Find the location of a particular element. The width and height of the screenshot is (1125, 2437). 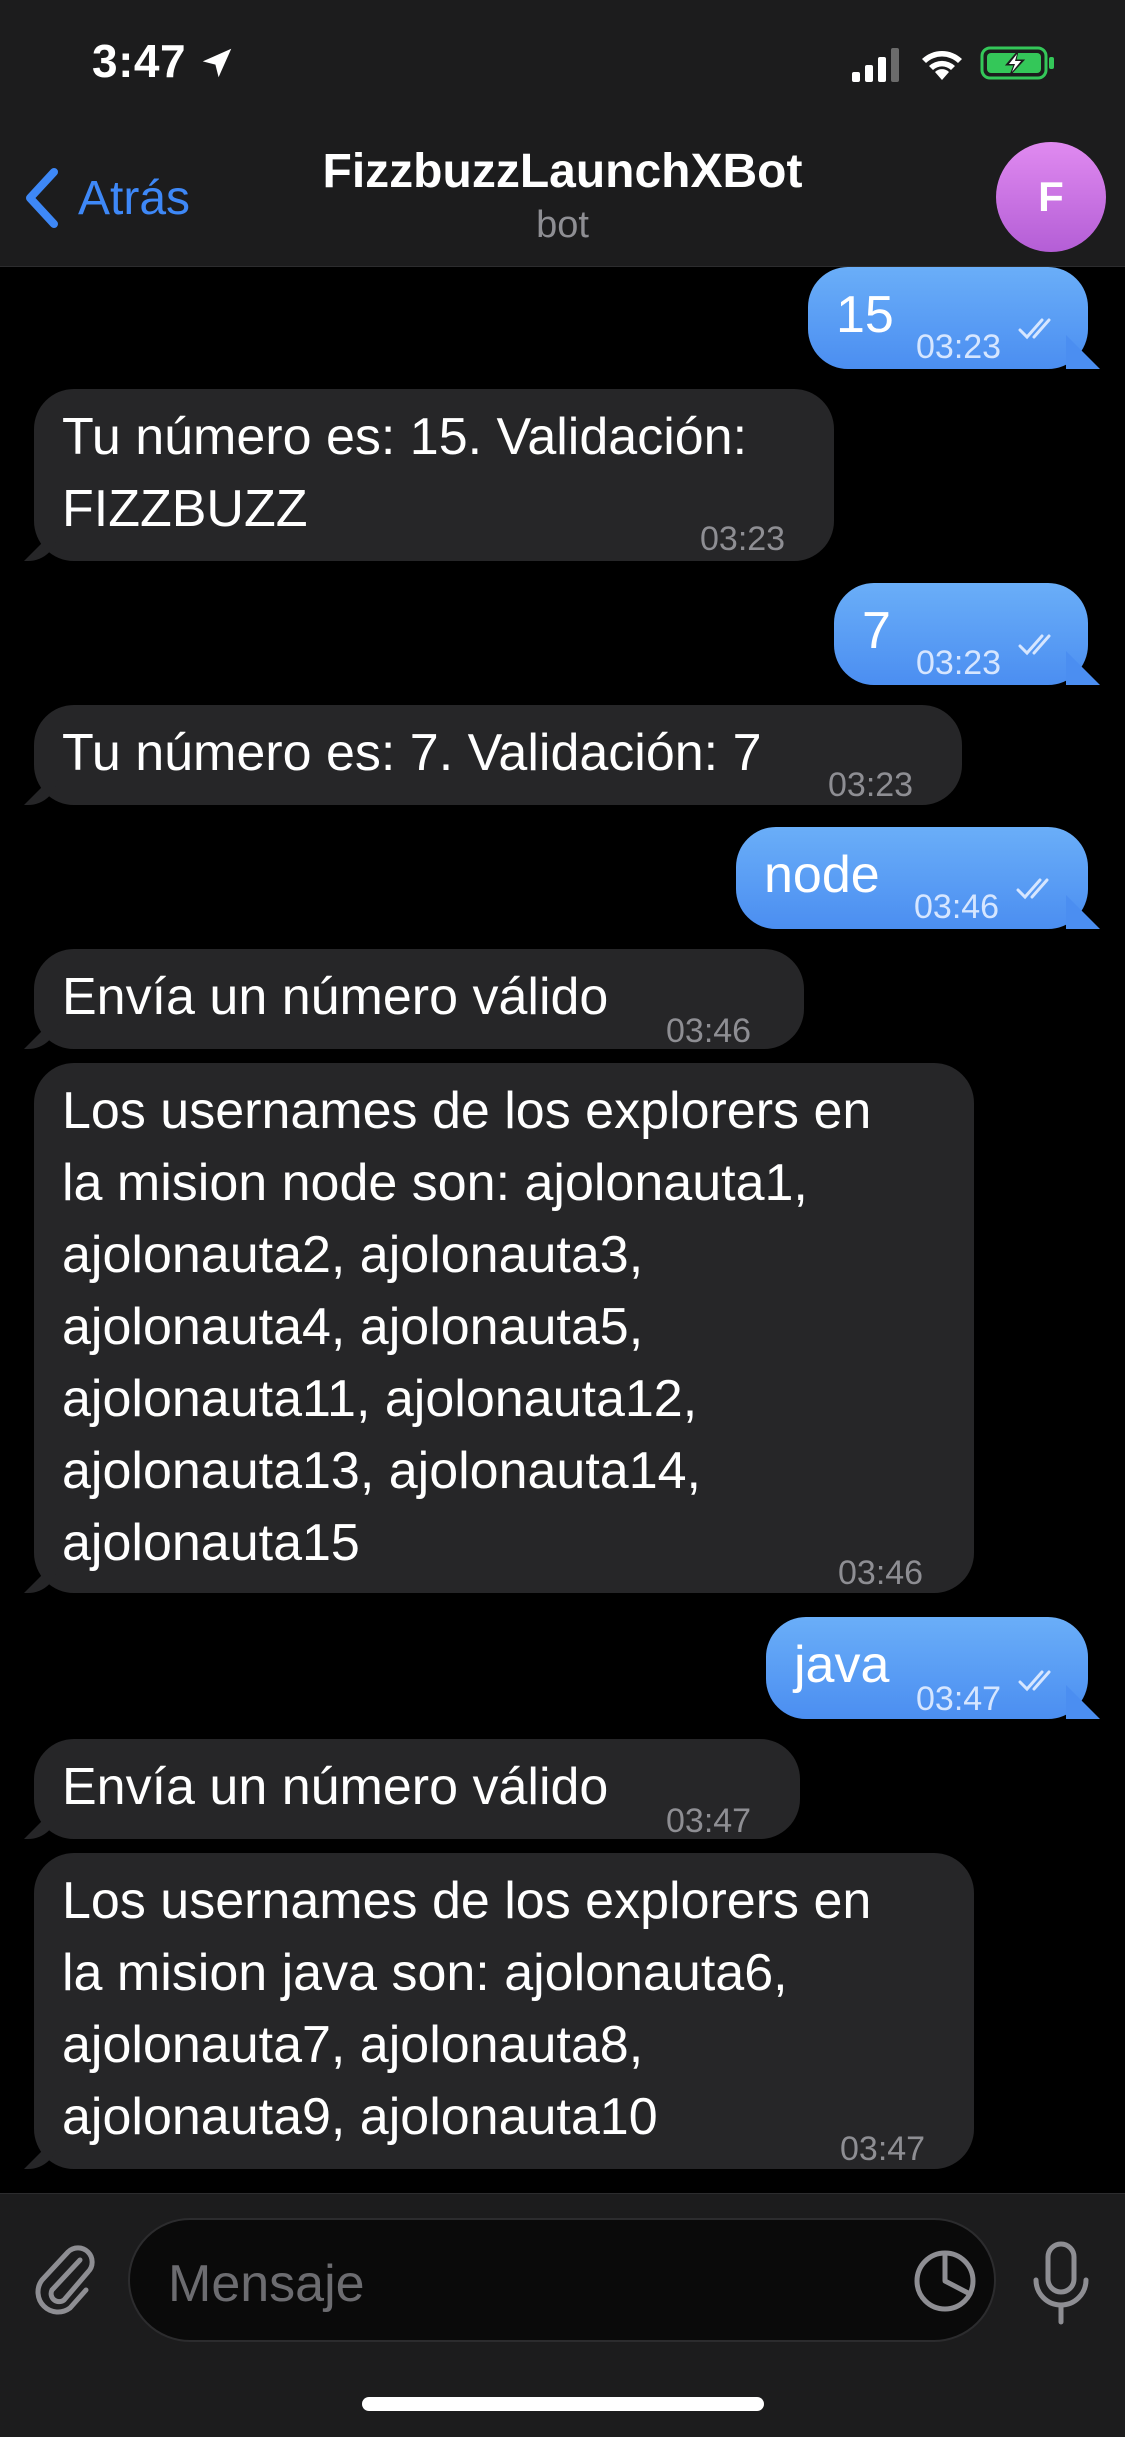

outgoing-message: 15 03:23 is located at coordinates (948, 318).